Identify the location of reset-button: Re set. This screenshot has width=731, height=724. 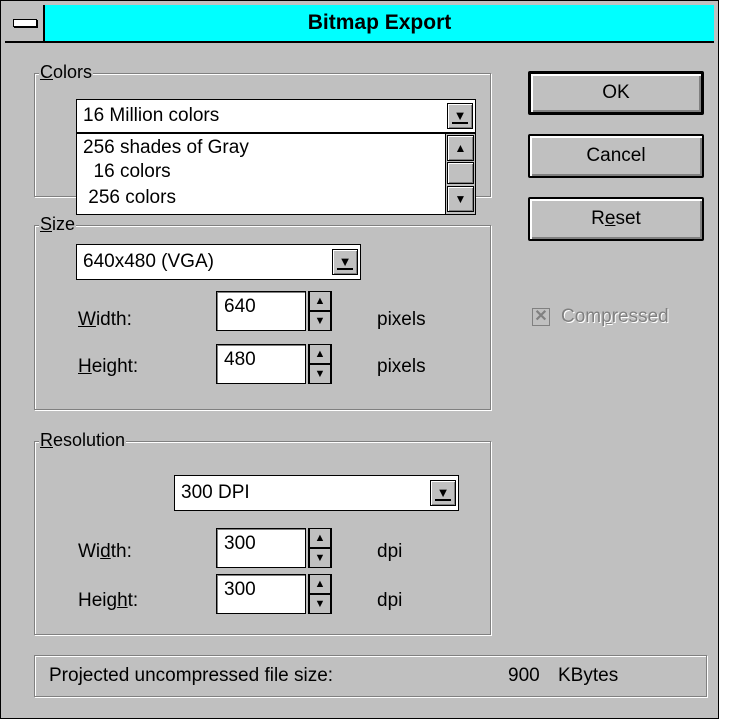
(616, 219).